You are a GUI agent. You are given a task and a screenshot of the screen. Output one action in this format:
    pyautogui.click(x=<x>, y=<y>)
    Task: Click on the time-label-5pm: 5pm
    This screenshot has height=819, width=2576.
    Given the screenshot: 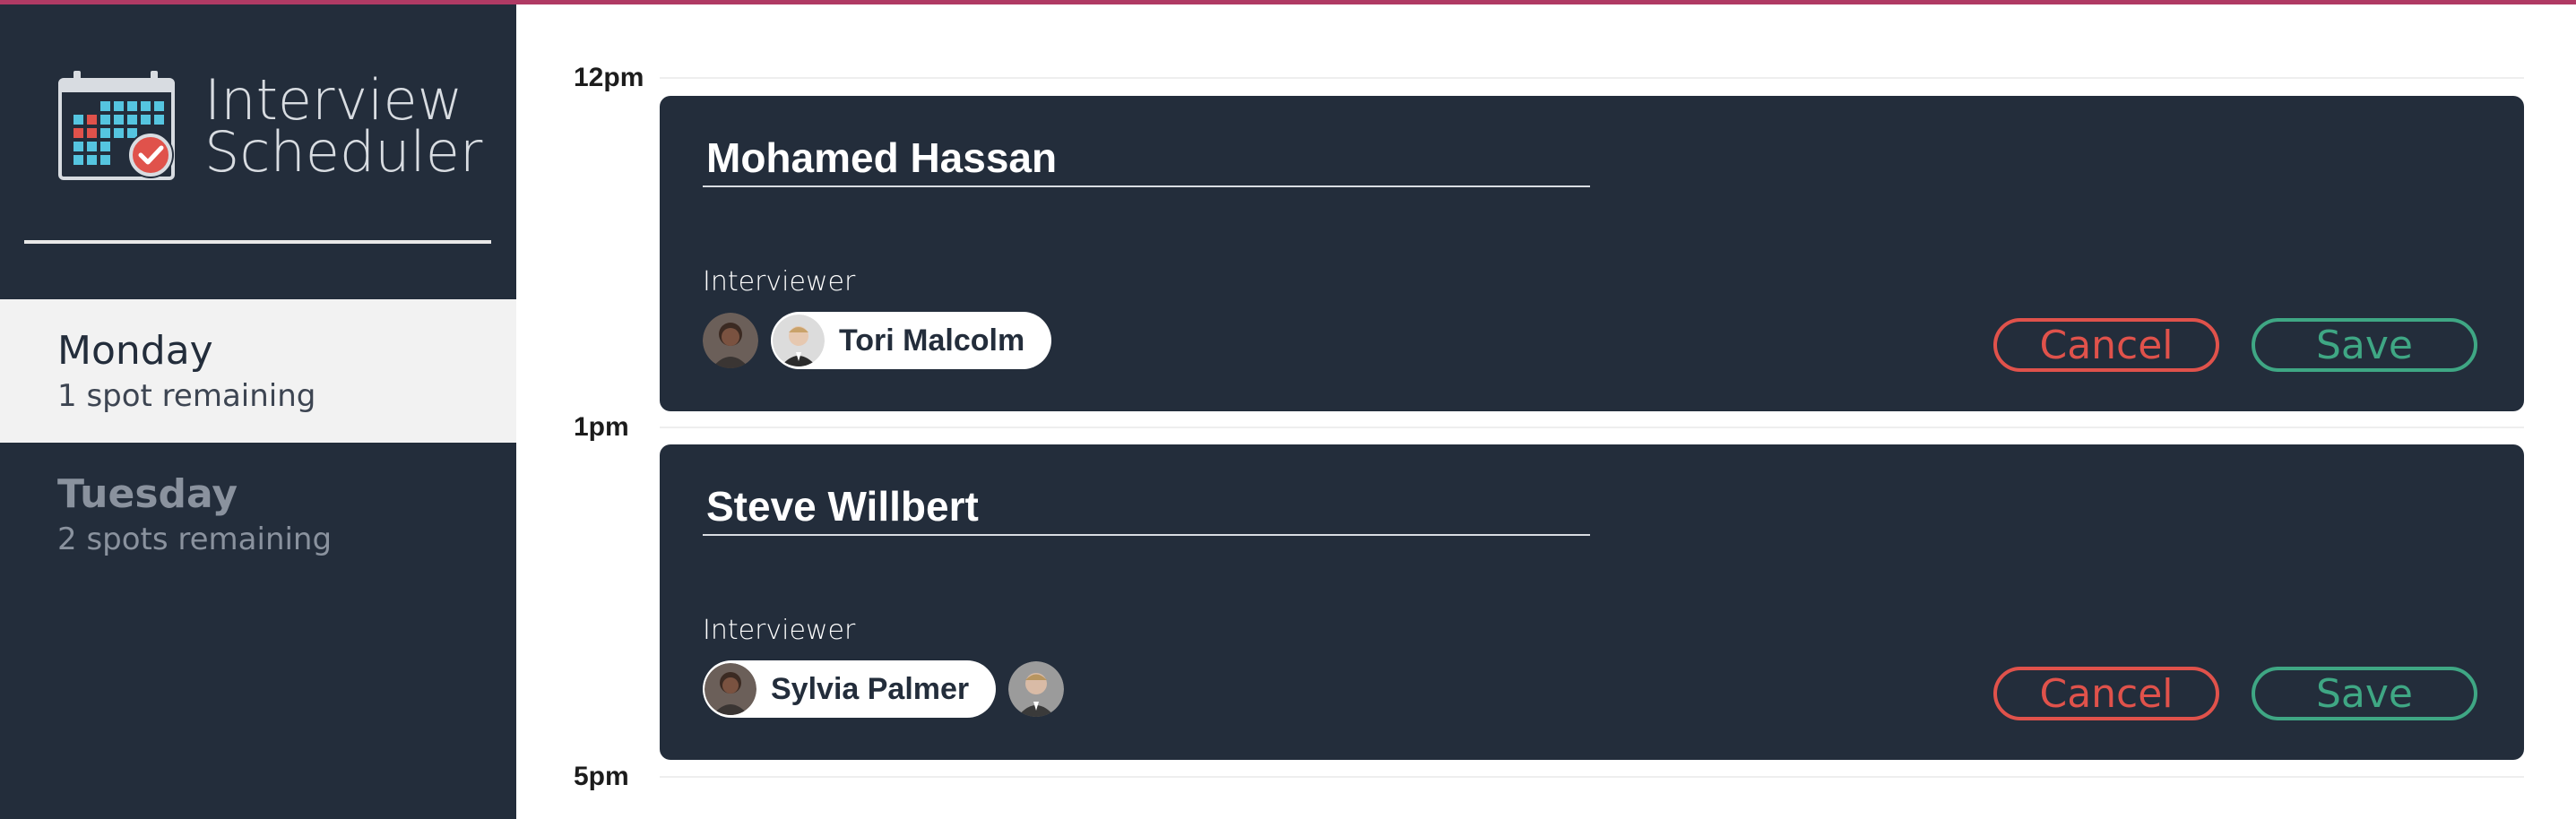 What is the action you would take?
    pyautogui.click(x=601, y=776)
    